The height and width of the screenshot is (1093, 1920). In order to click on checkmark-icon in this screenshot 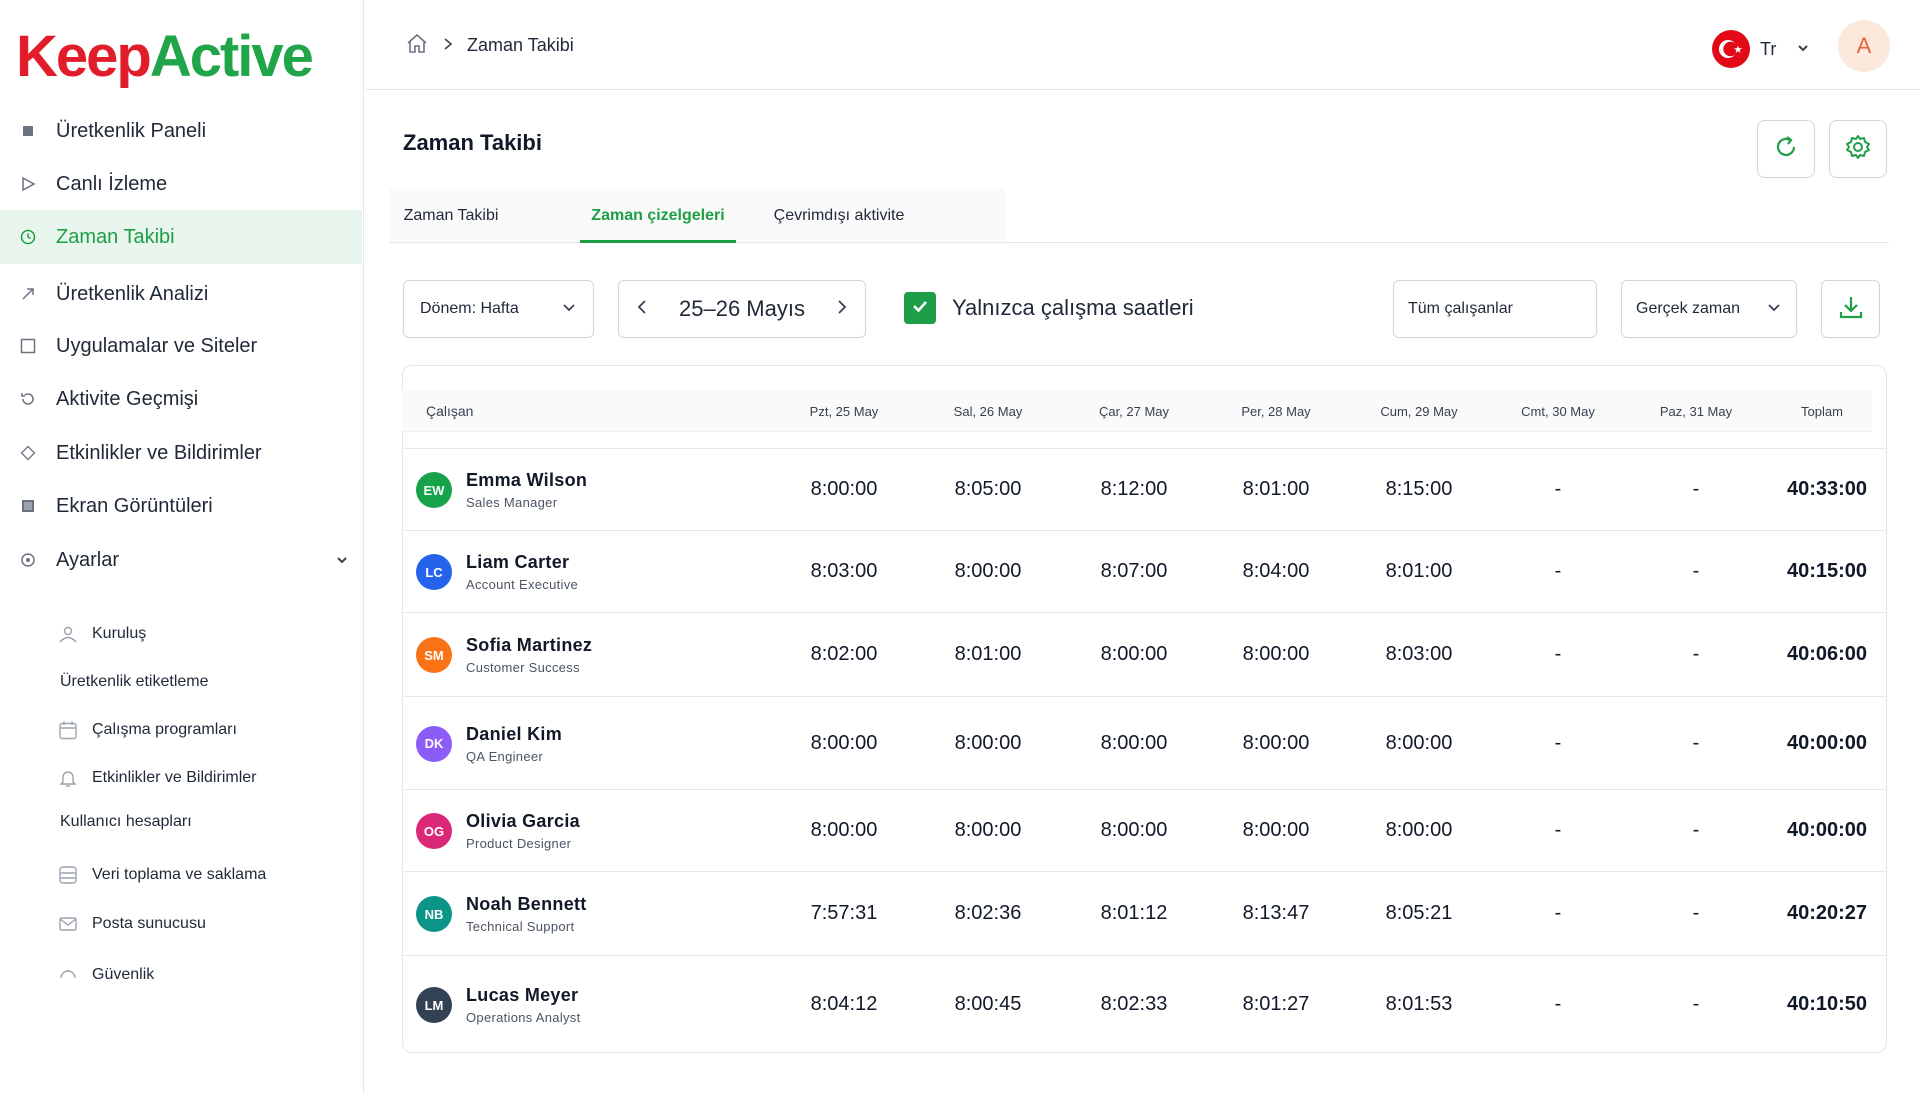, I will do `click(920, 308)`.